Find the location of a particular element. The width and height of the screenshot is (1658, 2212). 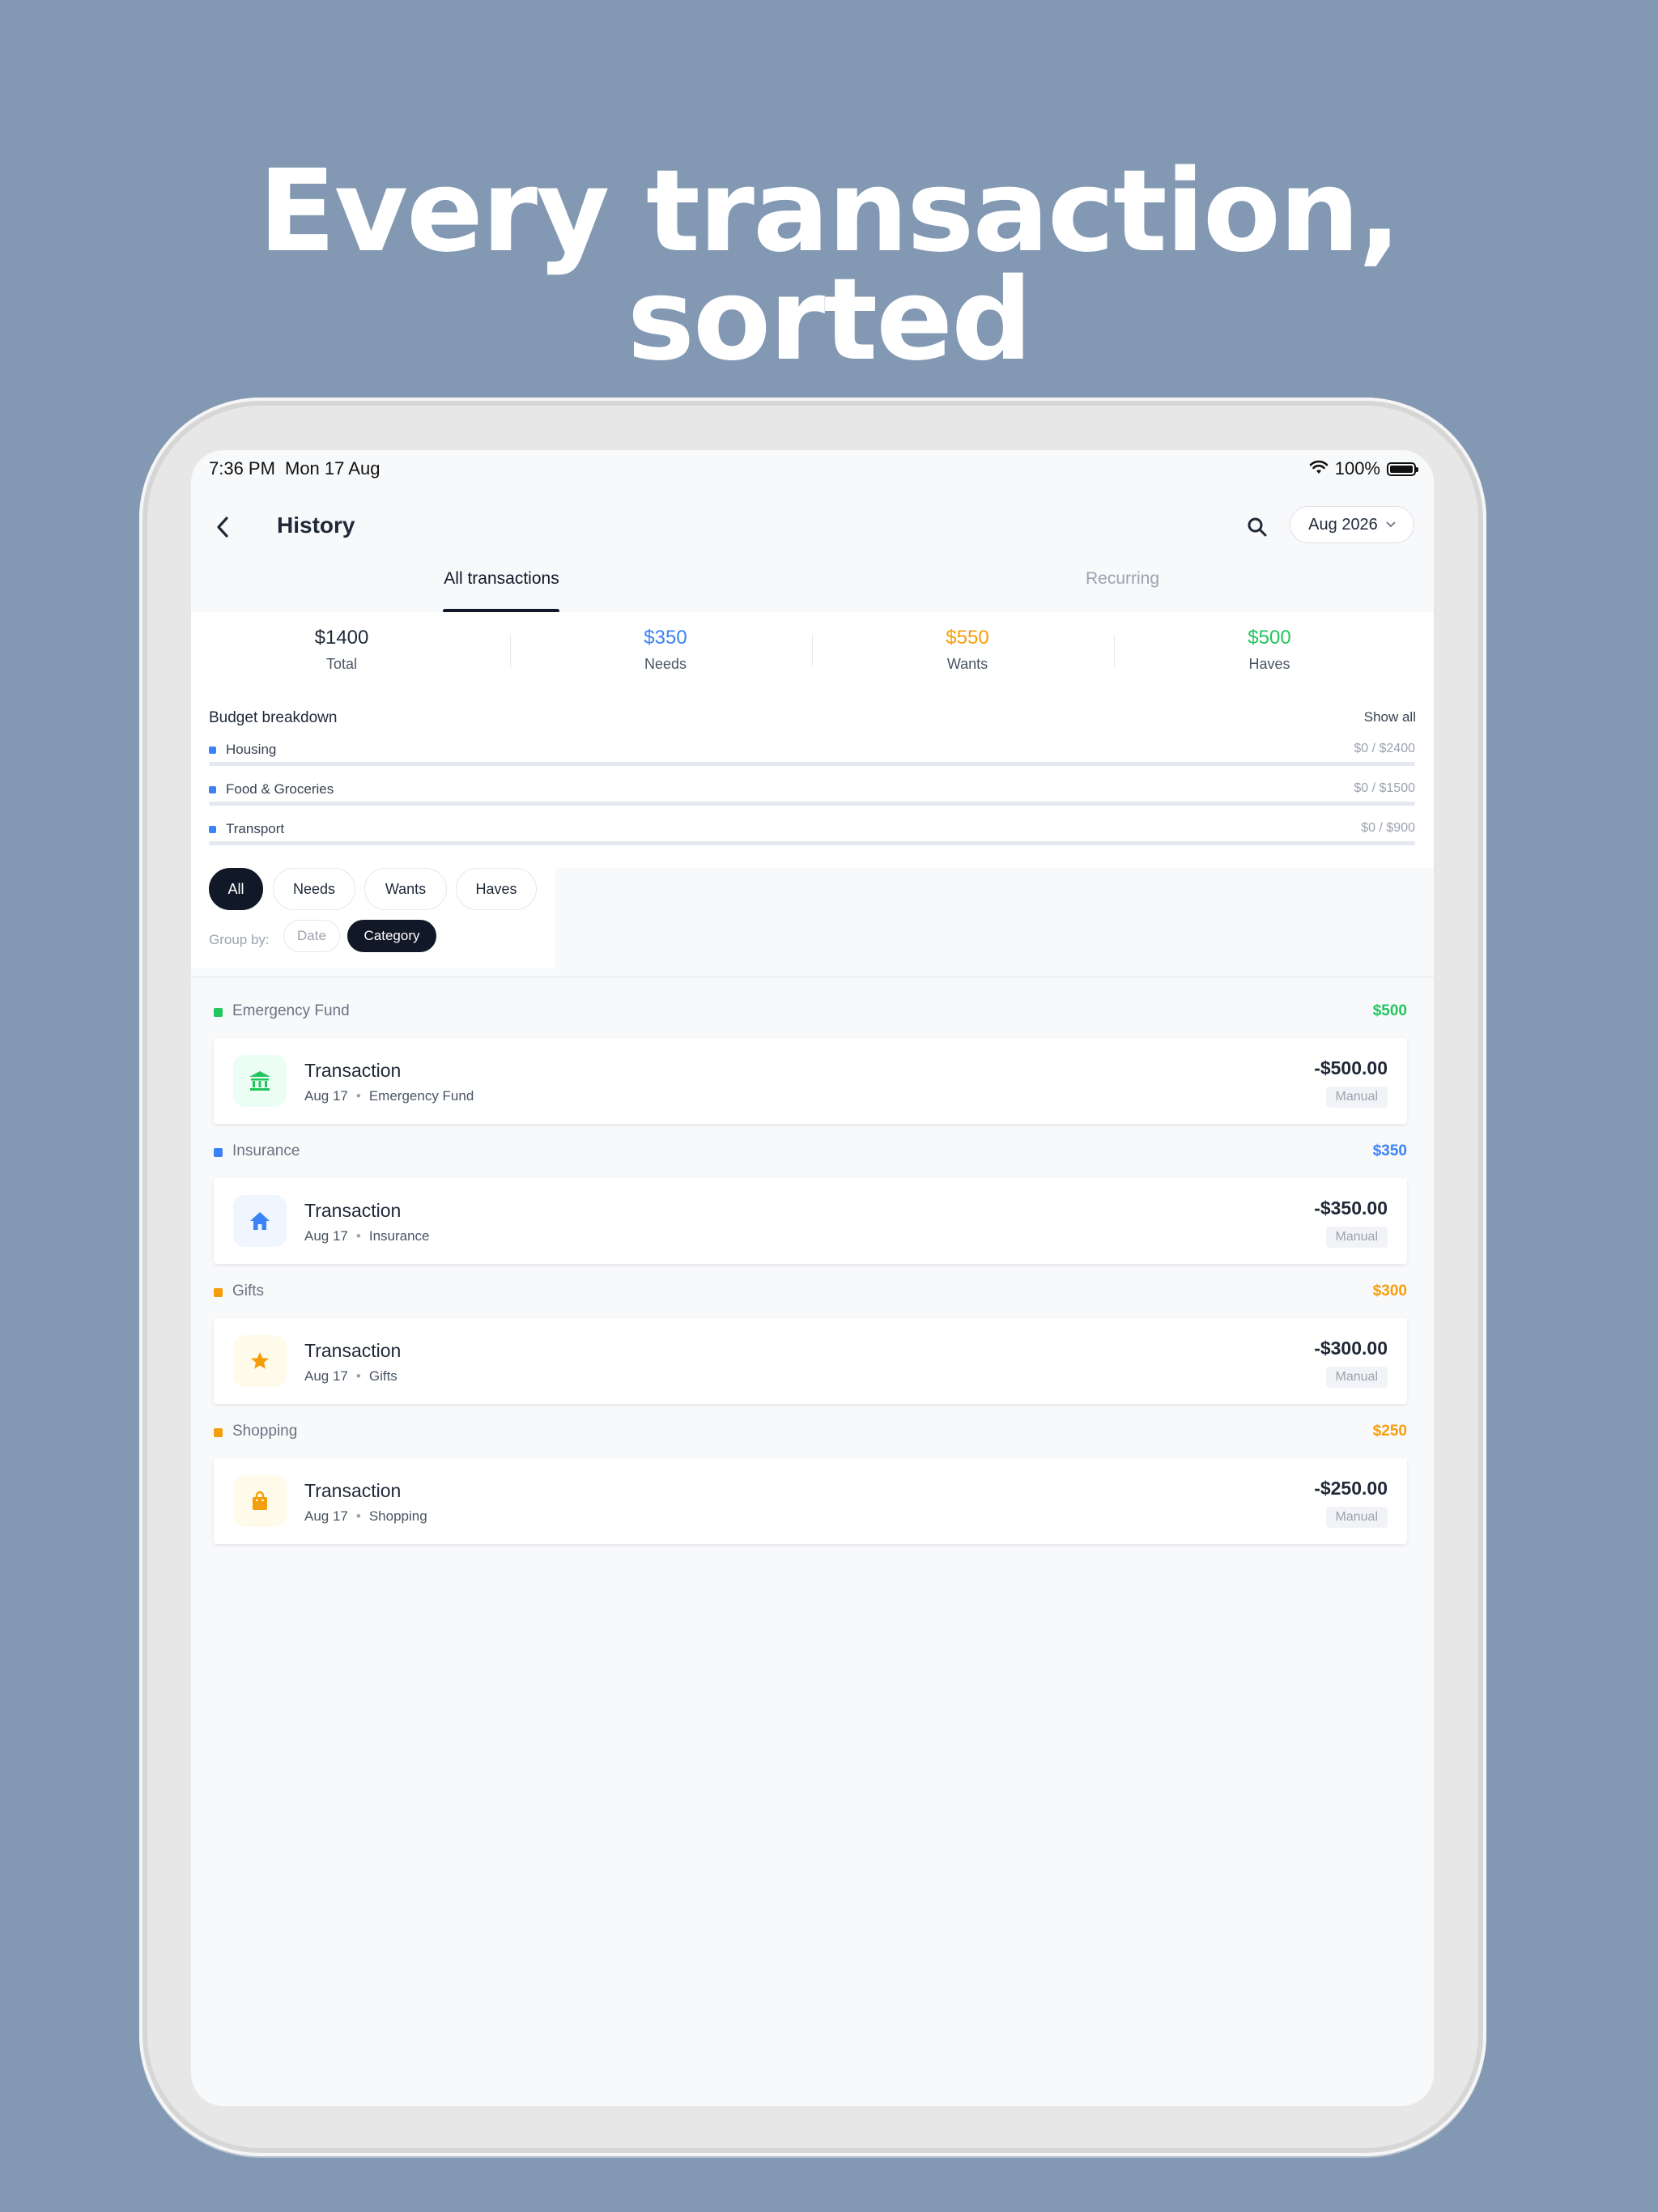

transaction-category: Shopping is located at coordinates (397, 1516).